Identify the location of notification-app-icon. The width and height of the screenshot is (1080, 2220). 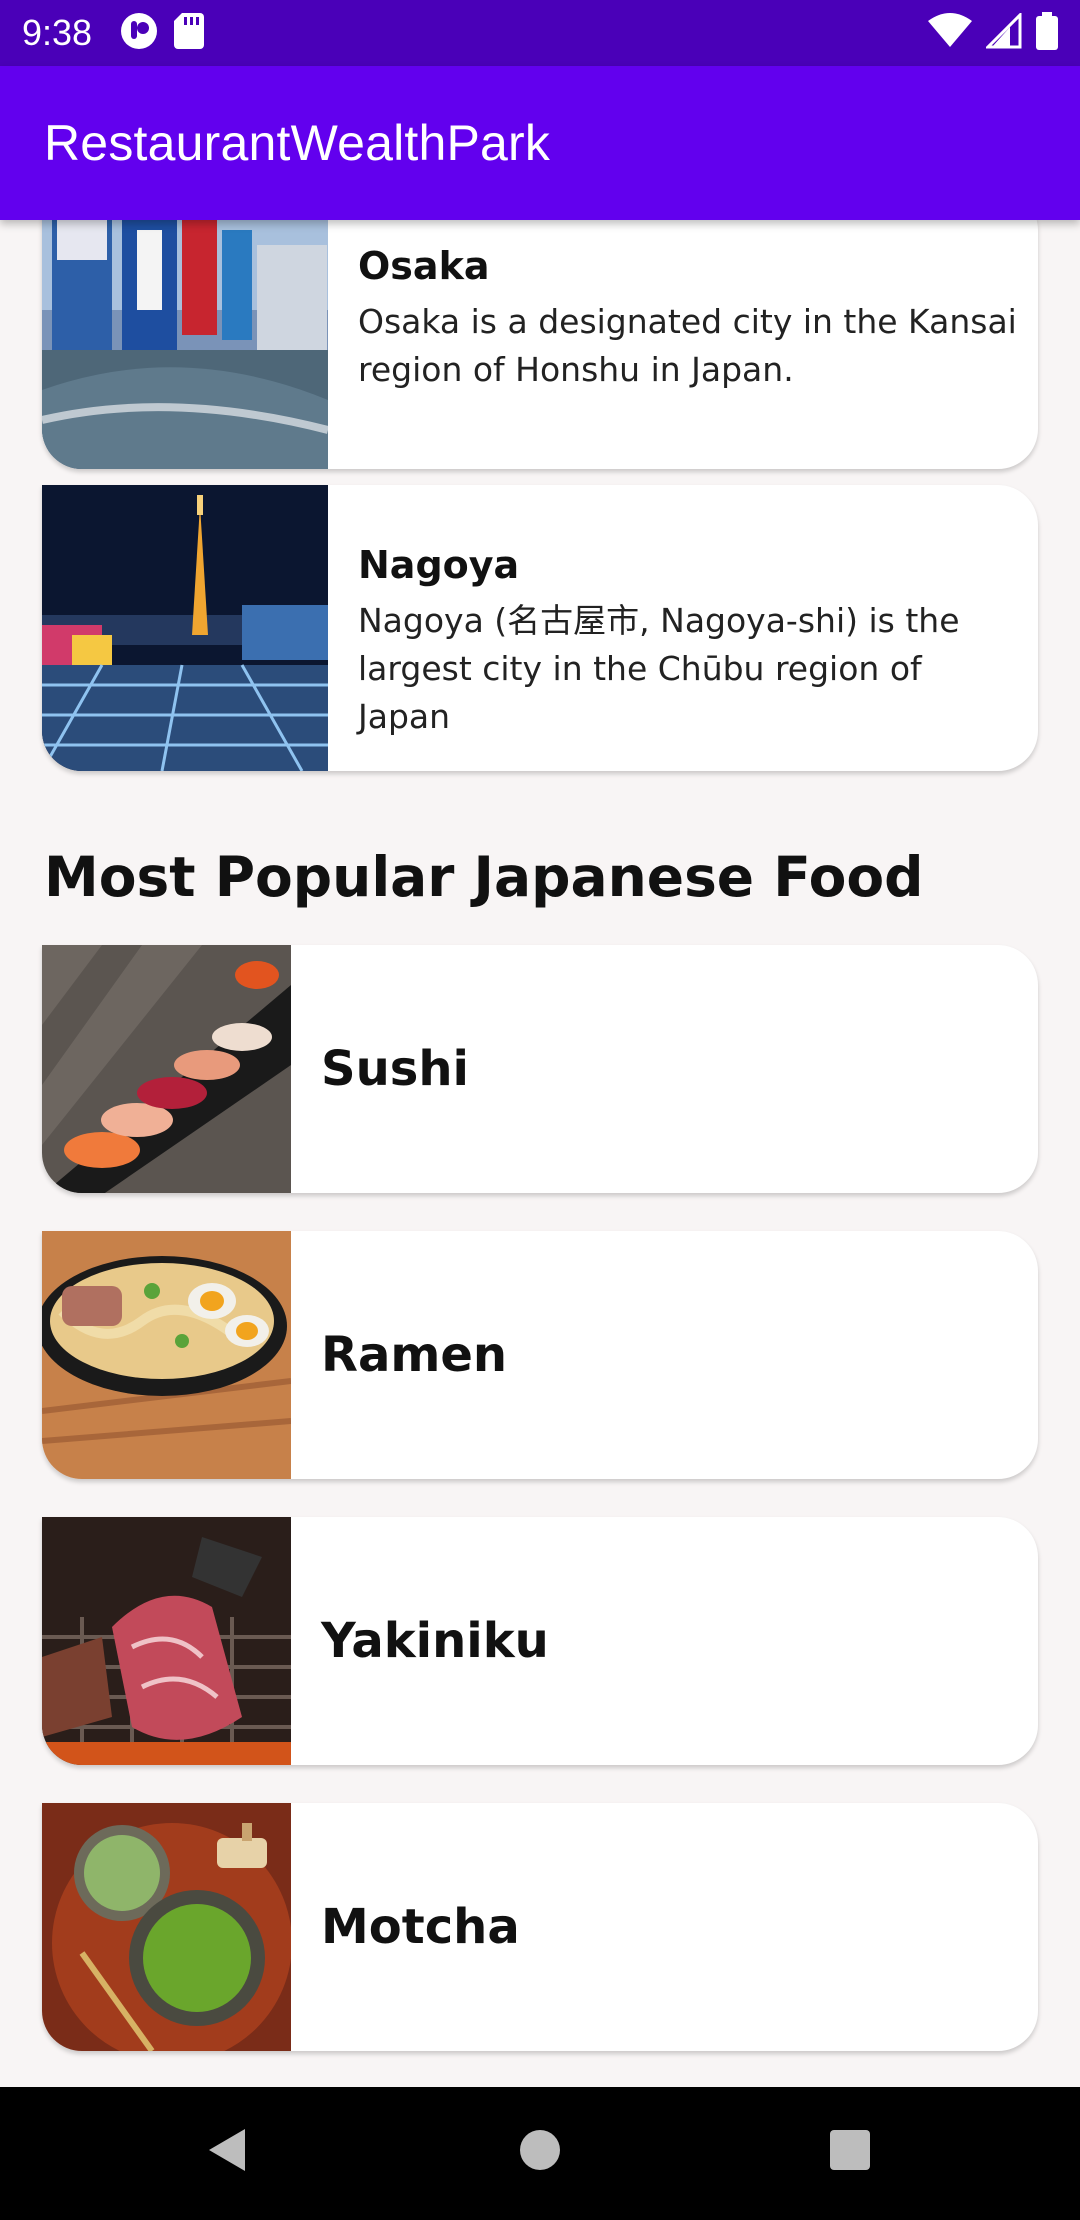
(139, 33).